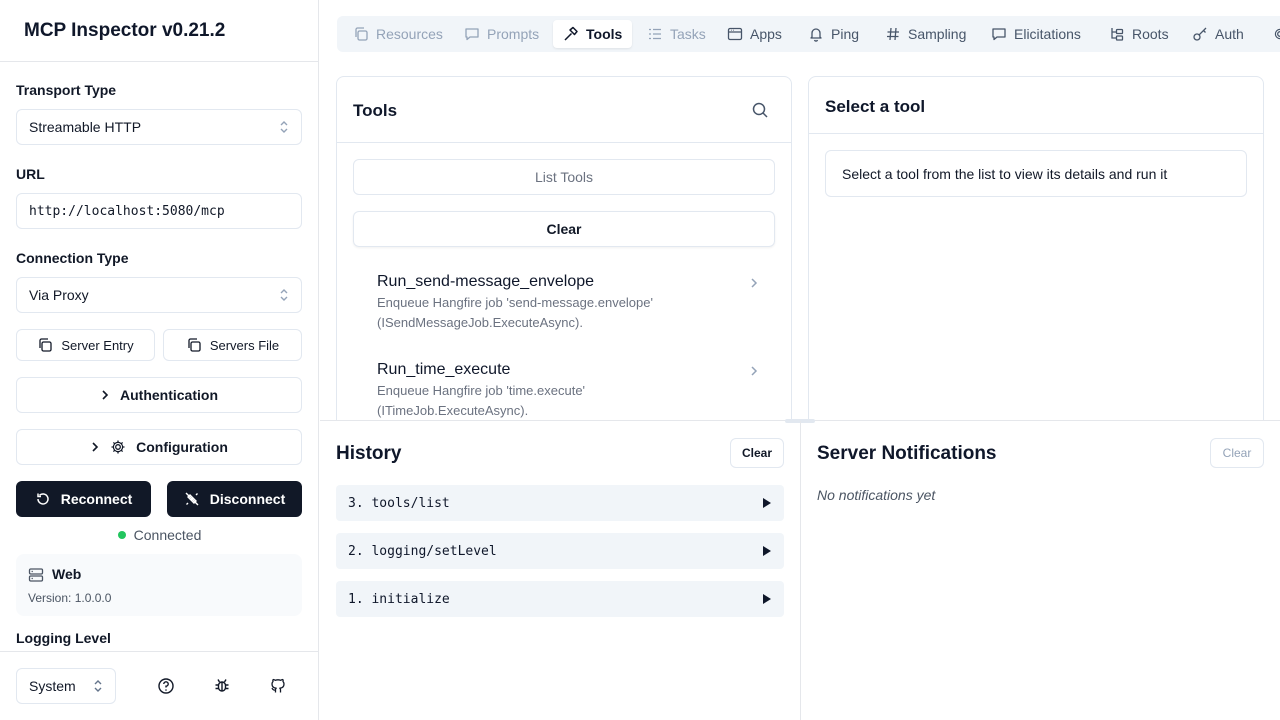  I want to click on transport-type-value: Streamable HTTP, so click(85, 127).